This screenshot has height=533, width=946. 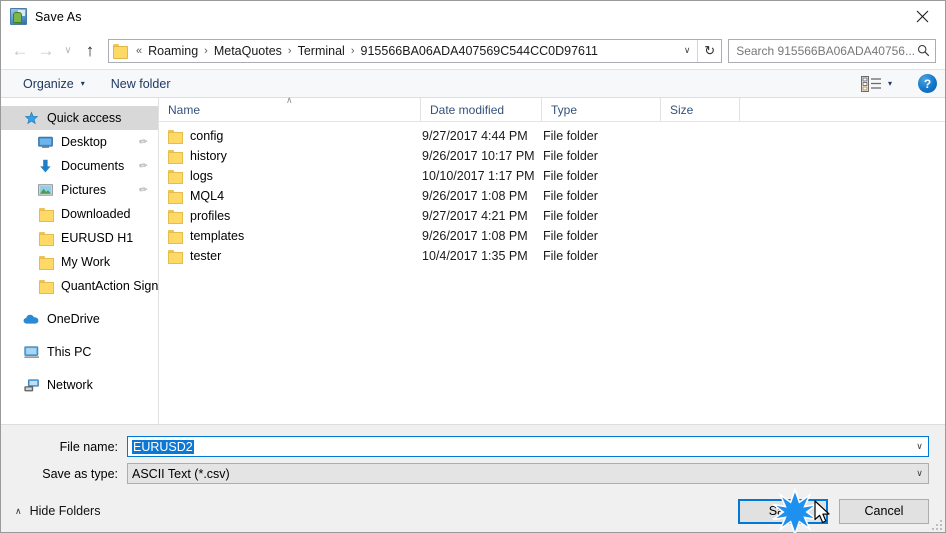 I want to click on breadcrumb-item-guid: 915566BA06ADA407569C544CC0D97611, so click(x=479, y=51).